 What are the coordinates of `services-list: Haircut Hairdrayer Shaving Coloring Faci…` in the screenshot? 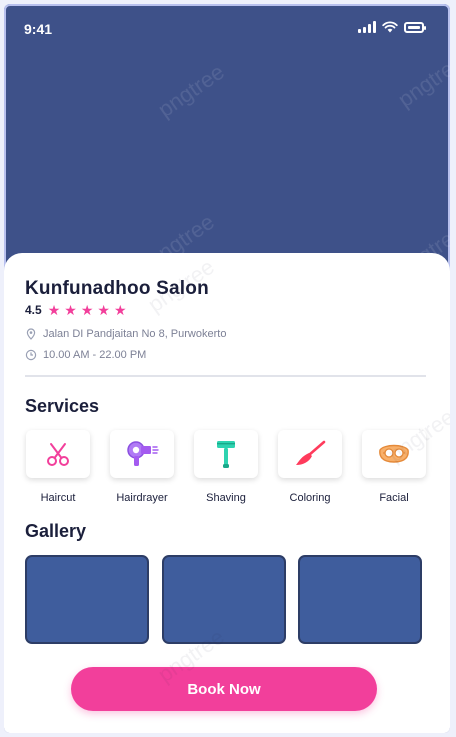 It's located at (233, 468).